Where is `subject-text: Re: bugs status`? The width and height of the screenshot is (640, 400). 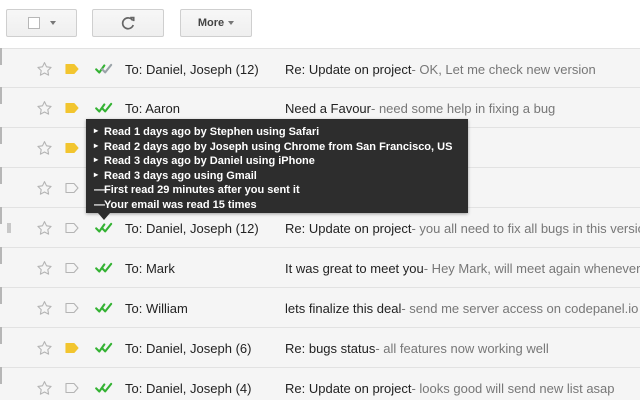
subject-text: Re: bugs status is located at coordinates (330, 348).